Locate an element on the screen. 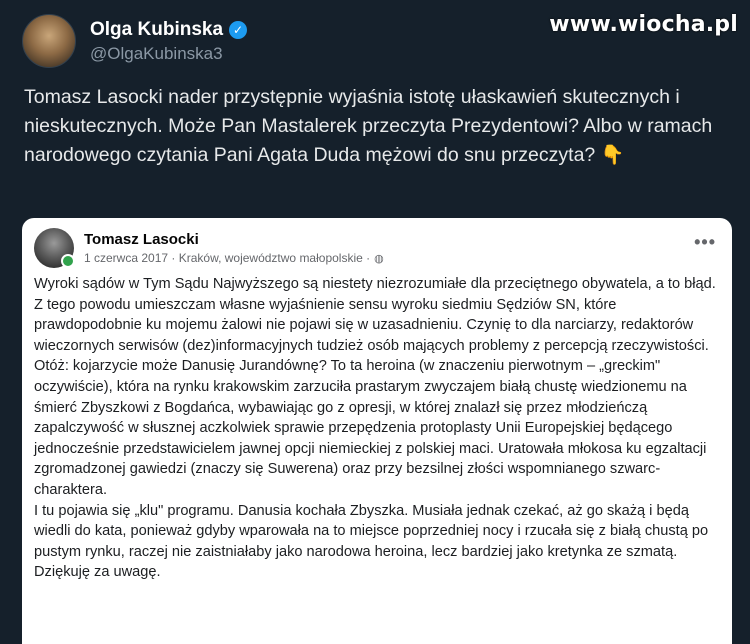 The width and height of the screenshot is (750, 644). verified-badge-icon: ✓ is located at coordinates (238, 29).